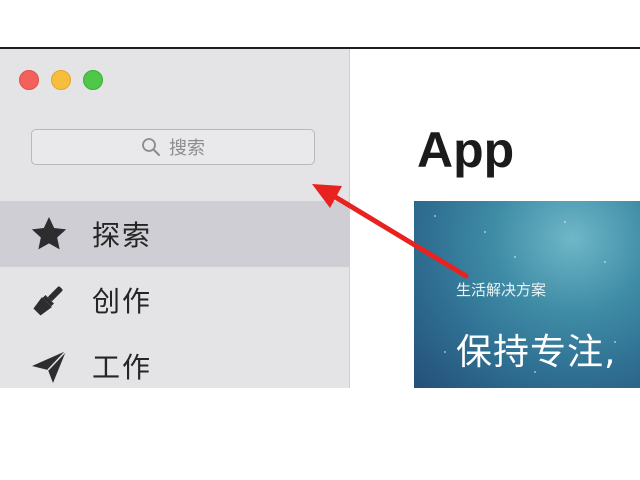 Image resolution: width=640 pixels, height=480 pixels. Describe the element at coordinates (122, 367) in the screenshot. I see `sidebar-item-label: 工作` at that location.